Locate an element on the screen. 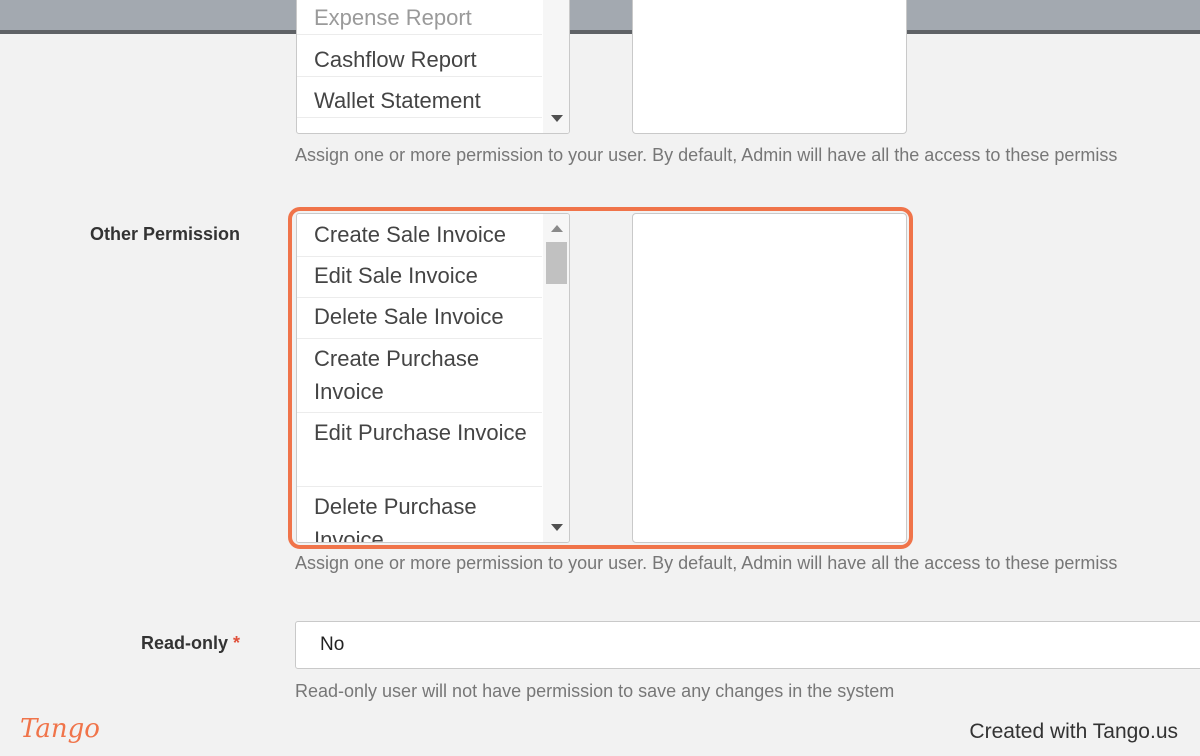  other-permission-label: Other Permission is located at coordinates (165, 234).